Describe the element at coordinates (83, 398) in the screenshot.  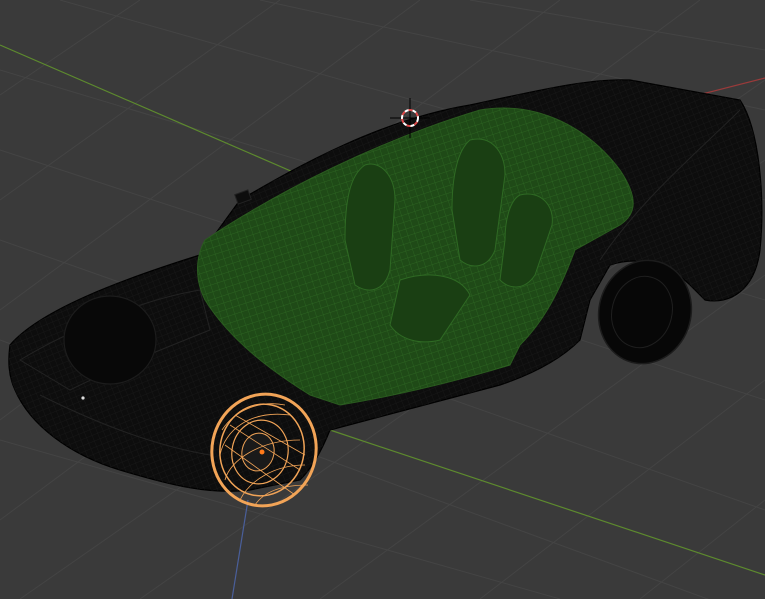
I see `vertex-dot` at that location.